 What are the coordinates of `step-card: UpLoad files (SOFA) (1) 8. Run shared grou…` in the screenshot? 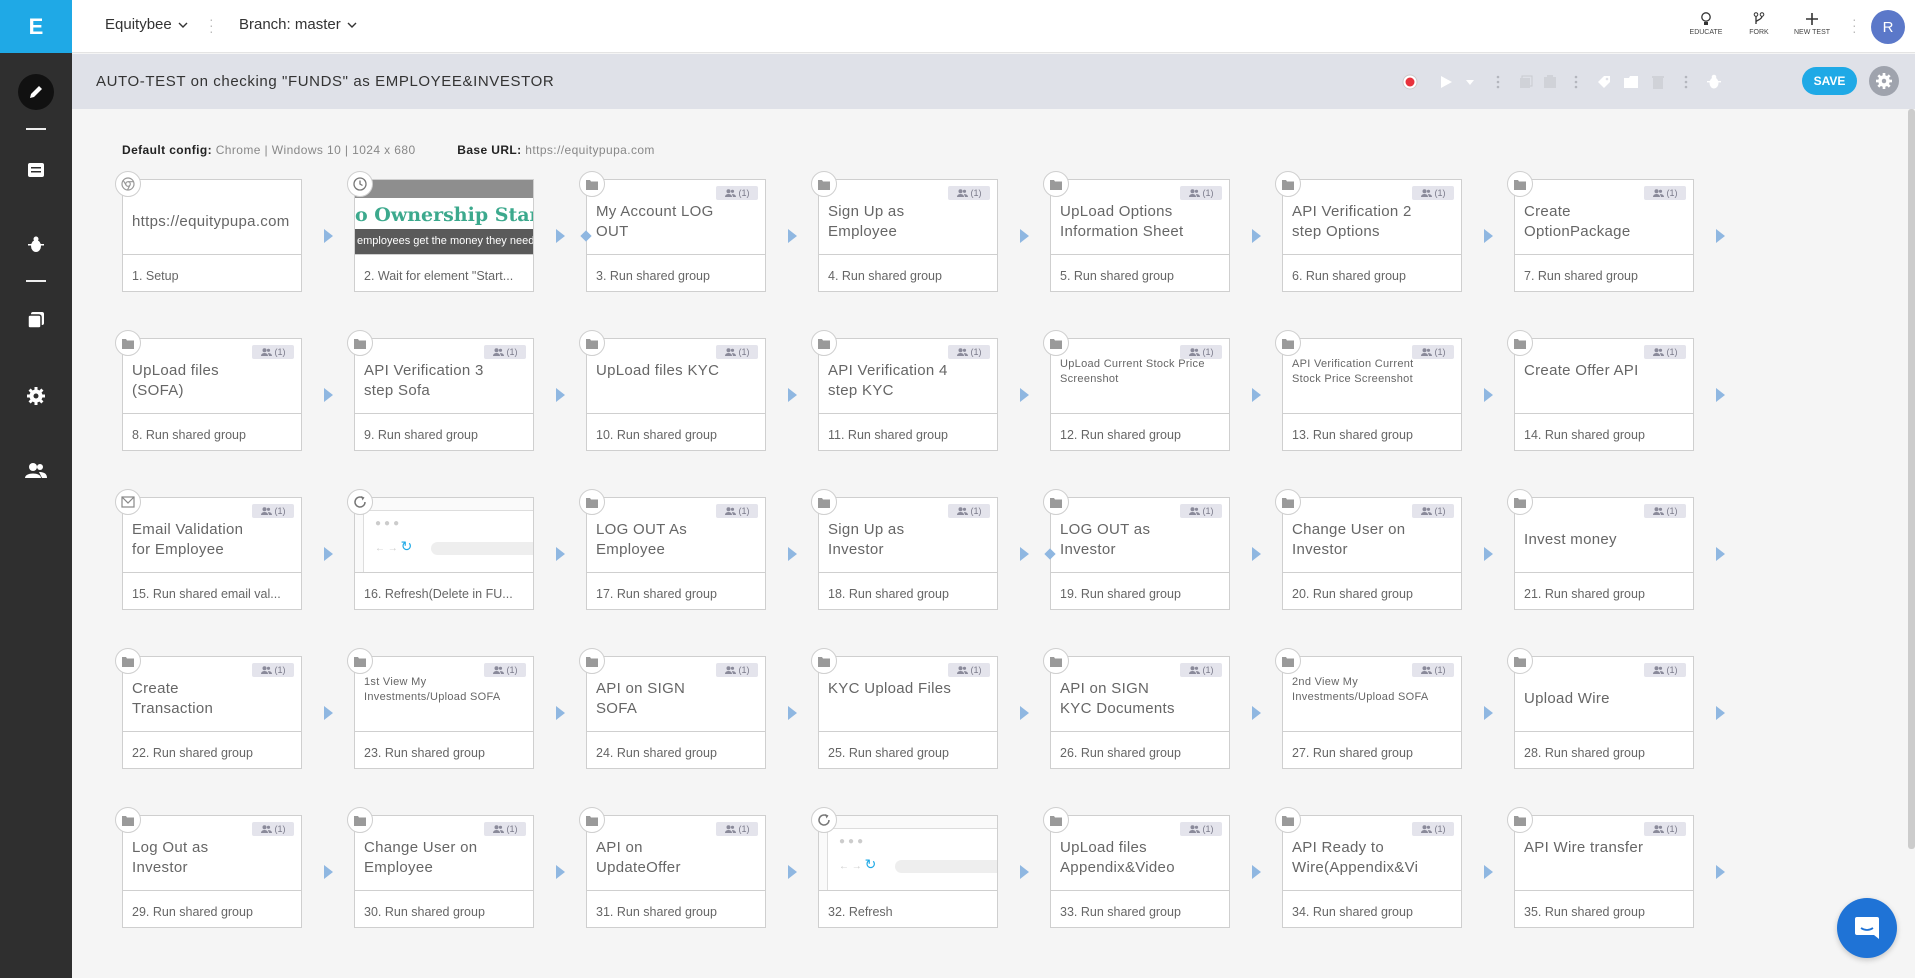 It's located at (208, 390).